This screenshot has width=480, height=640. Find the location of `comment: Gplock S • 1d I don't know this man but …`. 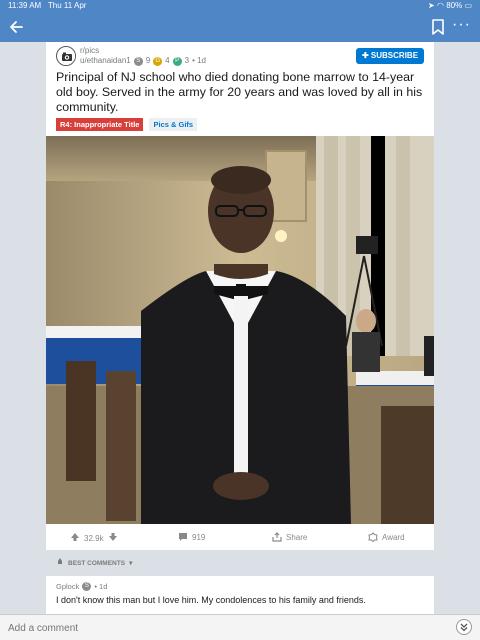

comment: Gplock S • 1d I don't know this man but … is located at coordinates (240, 595).